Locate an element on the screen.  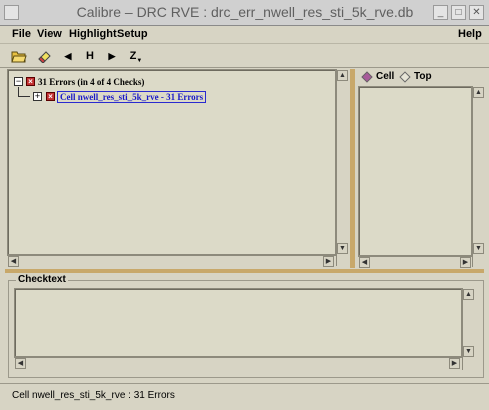
top-radio-icon is located at coordinates (405, 77).